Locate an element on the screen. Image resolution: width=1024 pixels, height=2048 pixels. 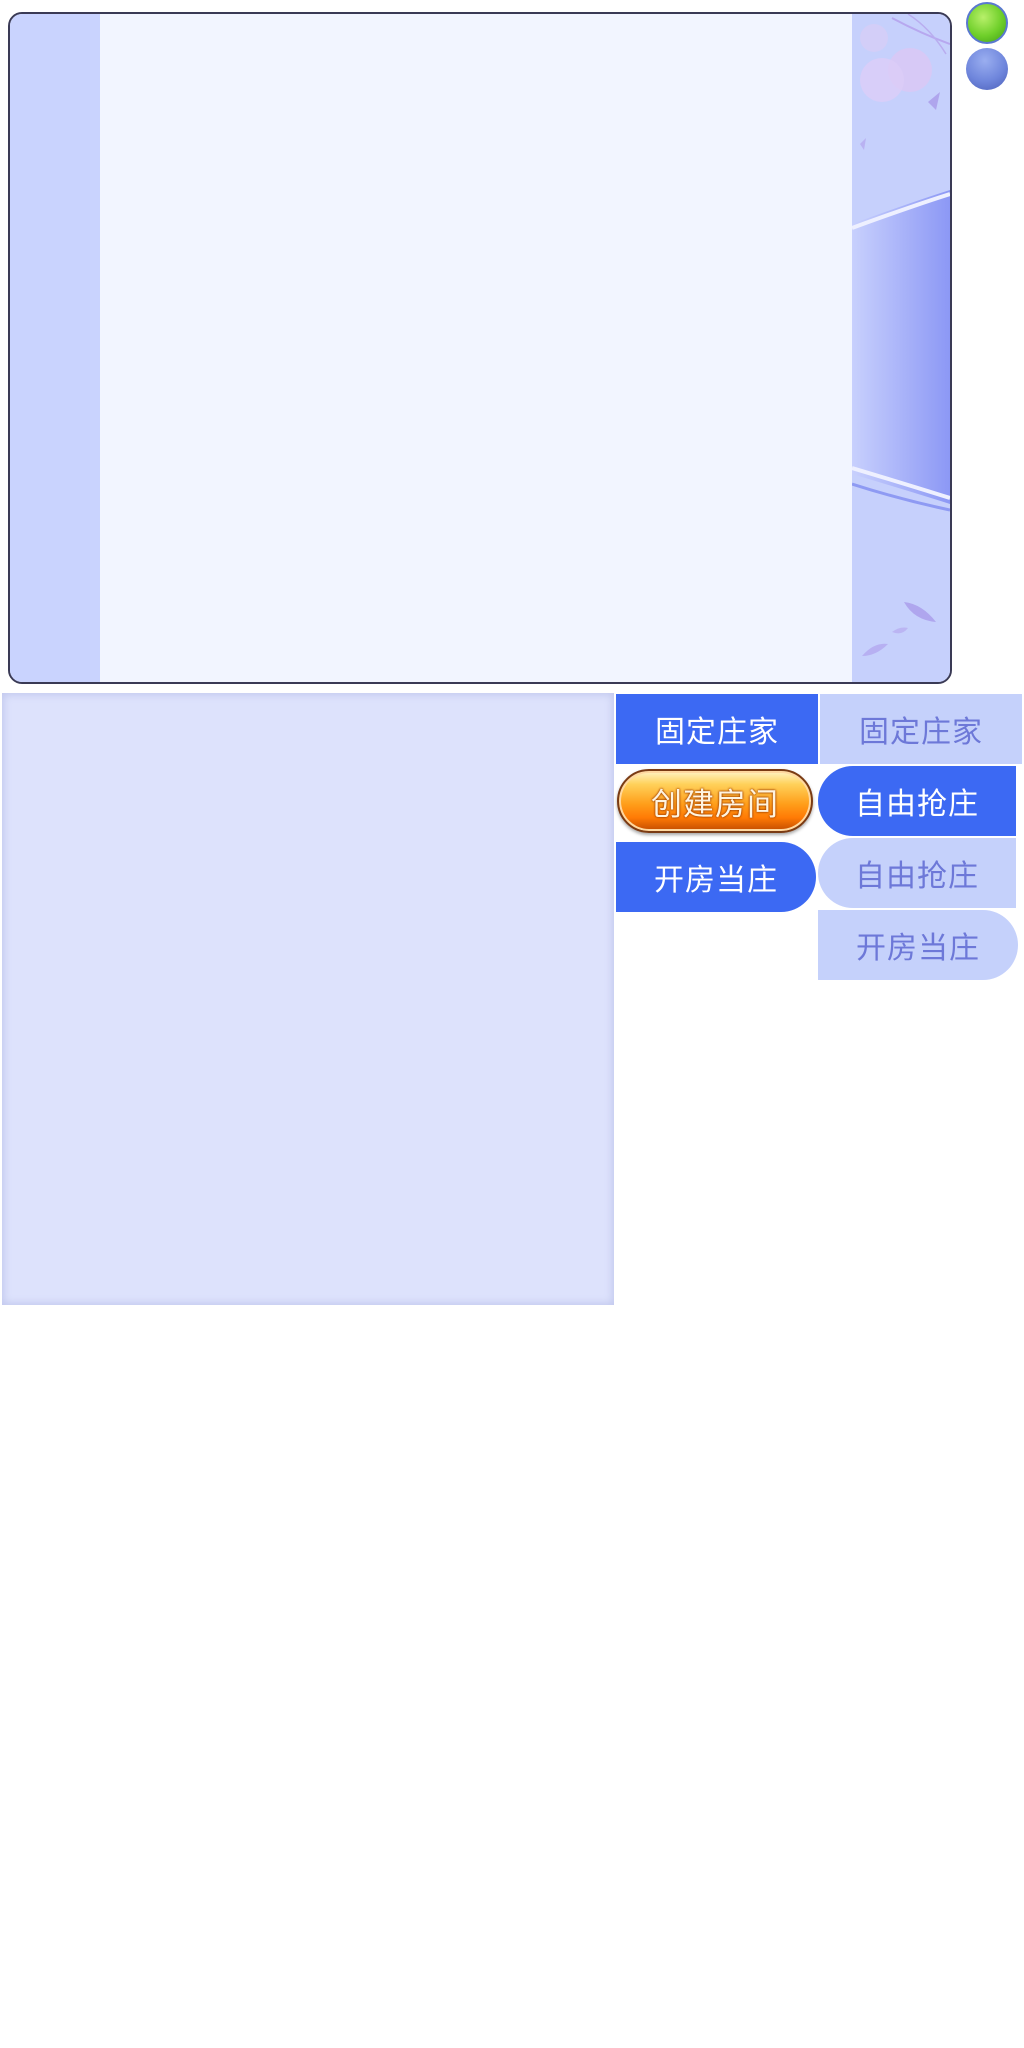
panel-right-decoration is located at coordinates (901, 348).